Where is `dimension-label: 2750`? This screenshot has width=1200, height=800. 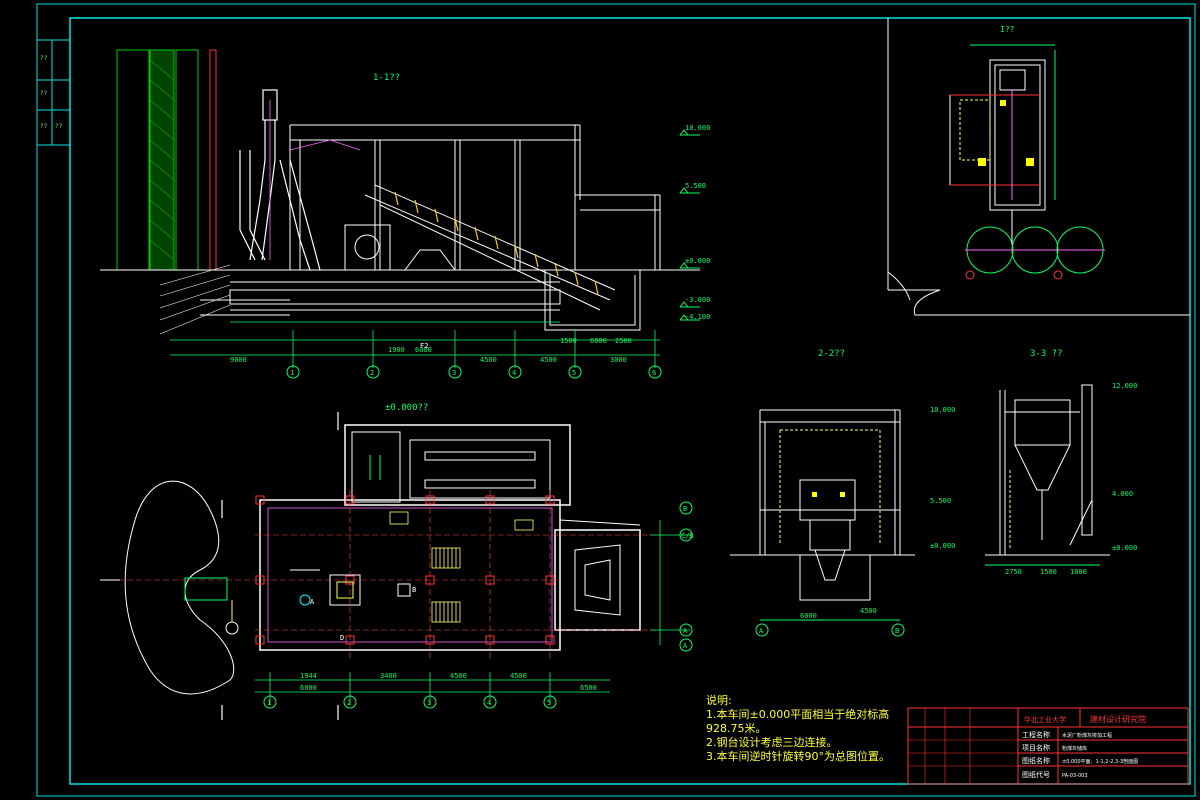 dimension-label: 2750 is located at coordinates (1013, 572).